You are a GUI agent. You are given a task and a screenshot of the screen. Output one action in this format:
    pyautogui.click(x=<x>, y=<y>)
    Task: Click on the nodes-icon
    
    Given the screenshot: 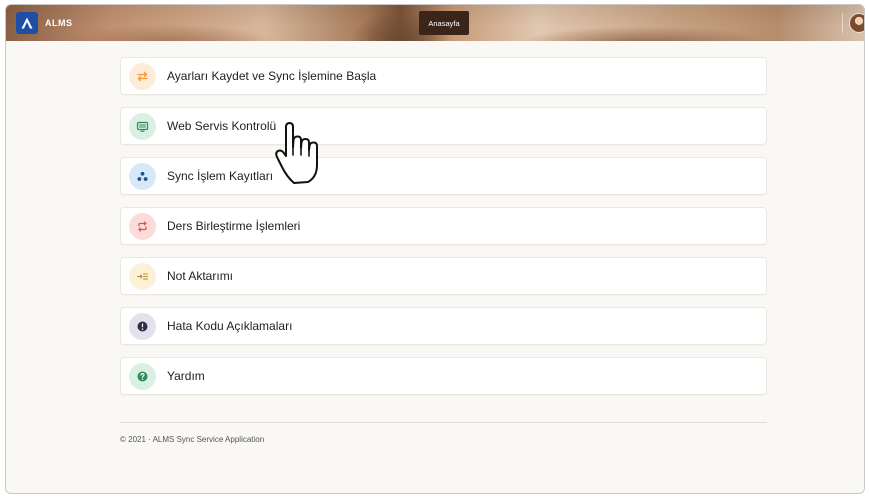 What is the action you would take?
    pyautogui.click(x=142, y=176)
    